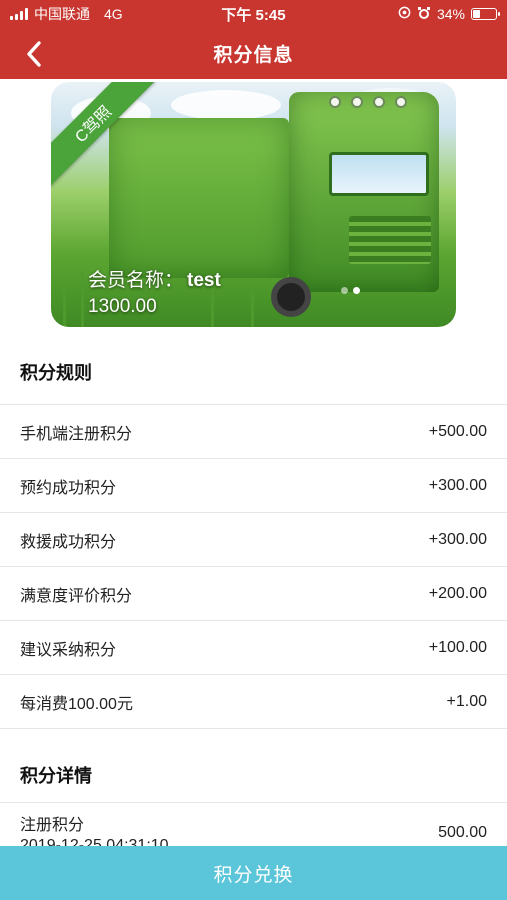  I want to click on signal-icon, so click(19, 14).